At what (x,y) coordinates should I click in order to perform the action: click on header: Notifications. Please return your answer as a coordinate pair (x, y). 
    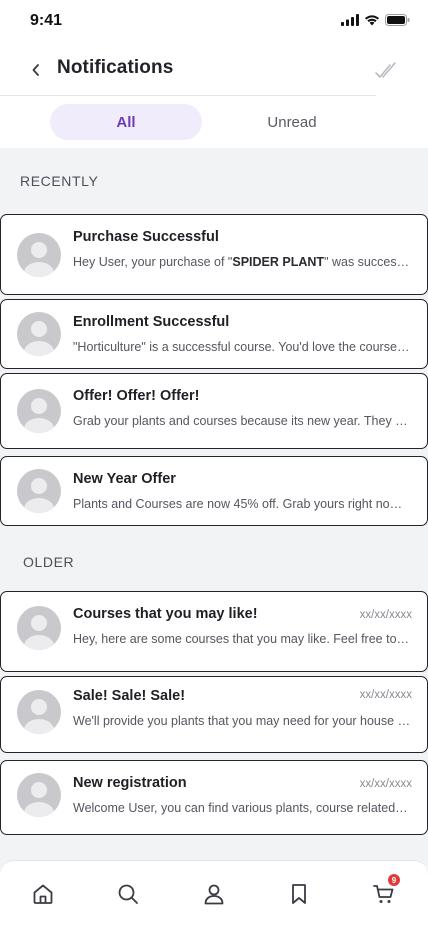
    Looking at the image, I should click on (214, 70).